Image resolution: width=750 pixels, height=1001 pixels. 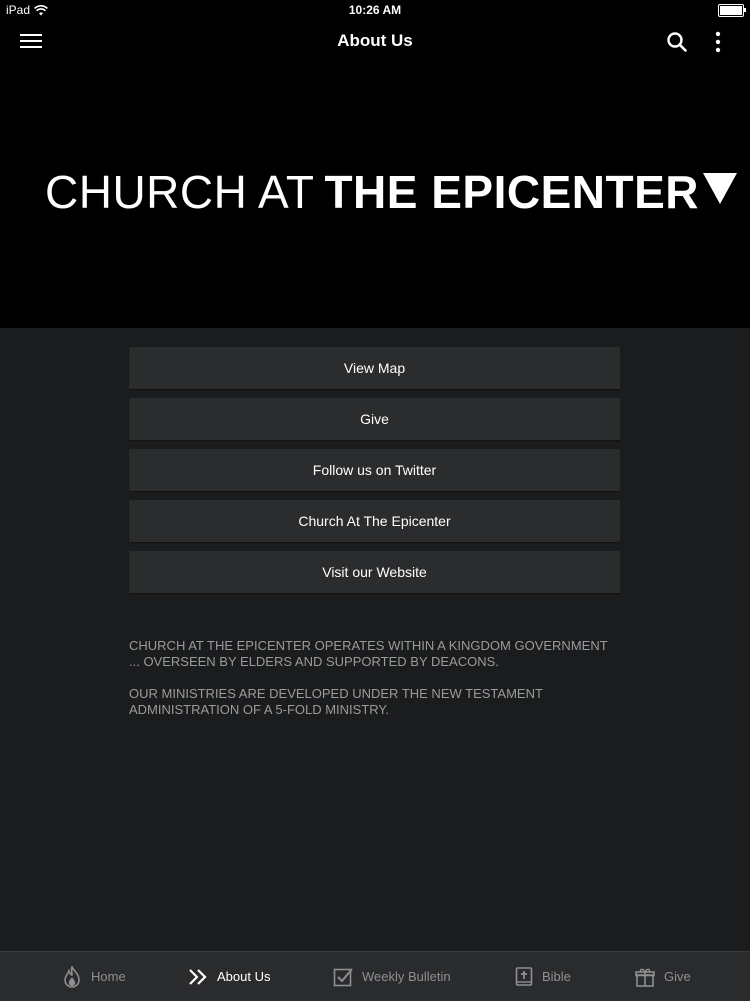 What do you see at coordinates (343, 976) in the screenshot?
I see `checkbox-icon` at bounding box center [343, 976].